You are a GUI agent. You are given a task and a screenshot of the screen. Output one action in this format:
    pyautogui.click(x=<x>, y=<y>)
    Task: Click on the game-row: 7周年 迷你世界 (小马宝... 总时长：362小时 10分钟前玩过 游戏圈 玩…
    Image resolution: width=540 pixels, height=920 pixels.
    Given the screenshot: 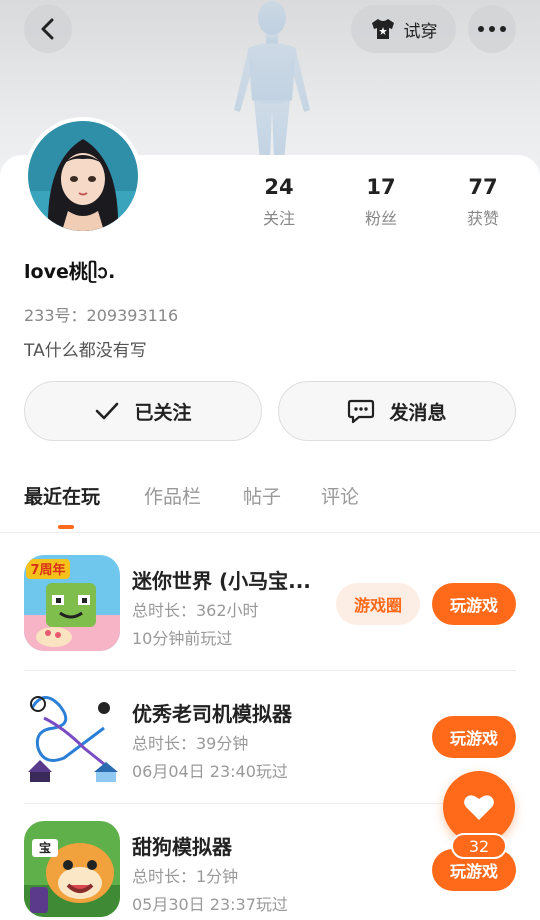 What is the action you would take?
    pyautogui.click(x=270, y=611)
    